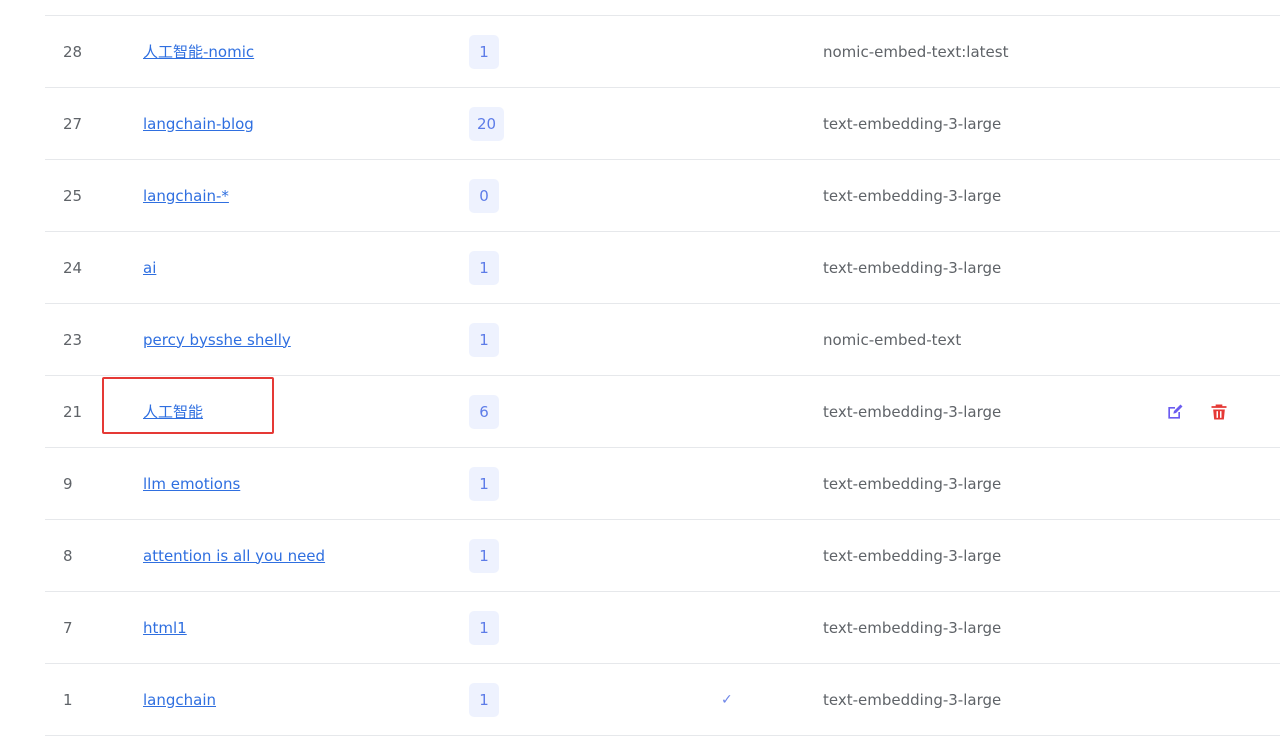  Describe the element at coordinates (173, 411) in the screenshot. I see `row-name-link: 人工智能` at that location.